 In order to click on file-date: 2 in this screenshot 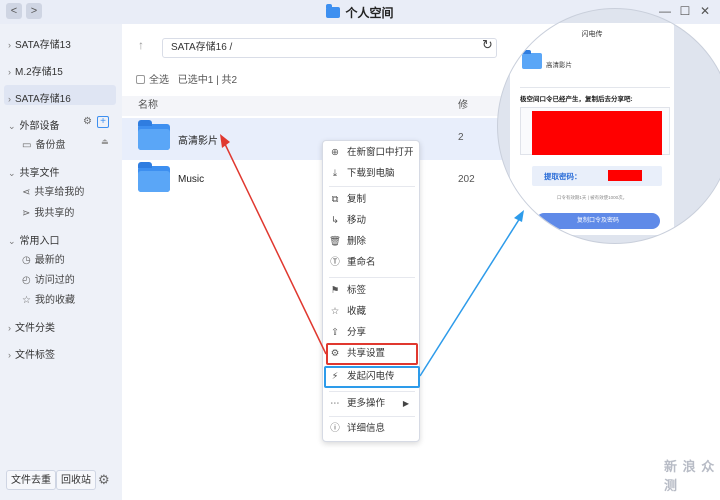, I will do `click(461, 137)`.